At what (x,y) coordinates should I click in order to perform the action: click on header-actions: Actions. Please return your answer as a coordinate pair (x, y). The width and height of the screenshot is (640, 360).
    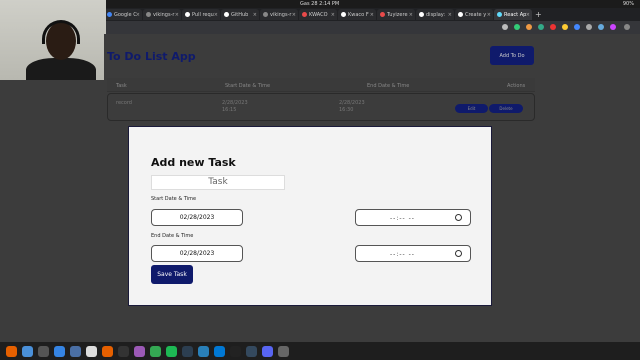
    Looking at the image, I should click on (516, 86).